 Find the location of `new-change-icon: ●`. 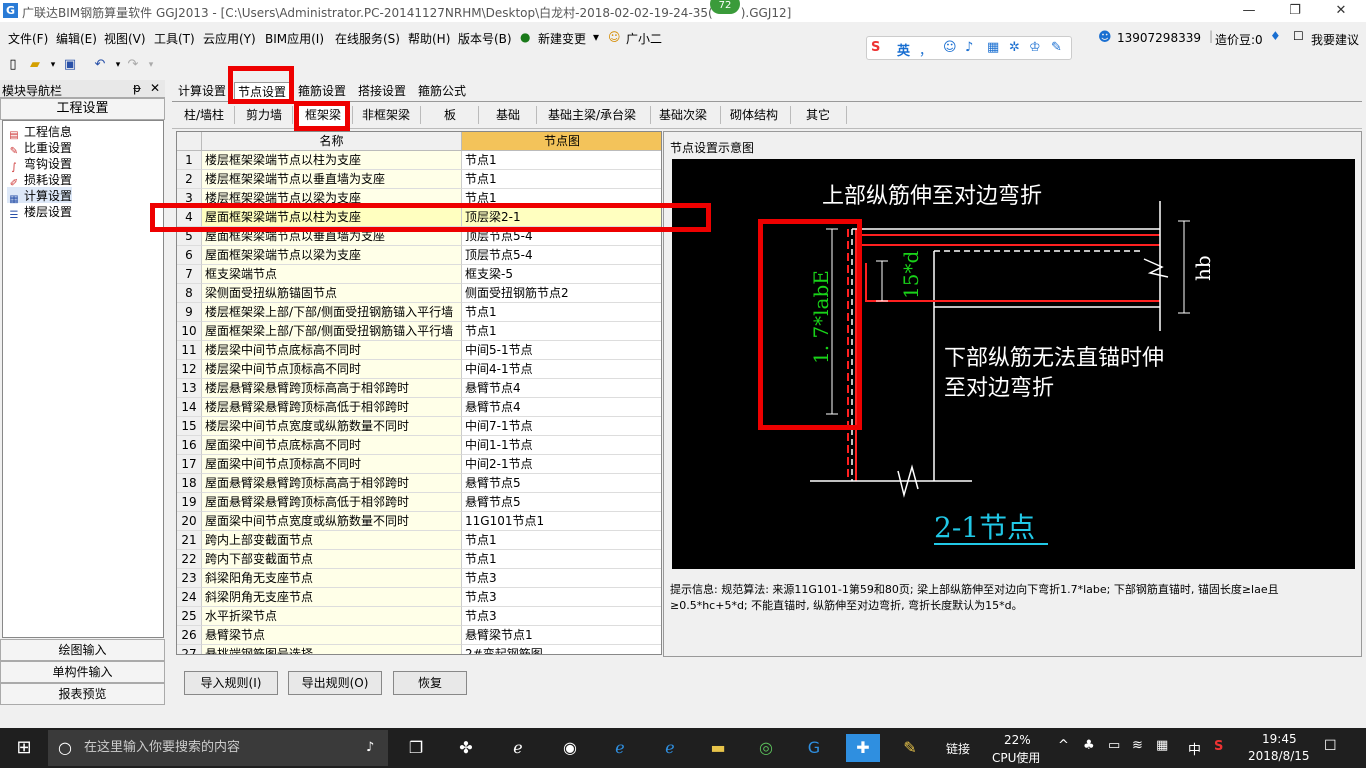

new-change-icon: ● is located at coordinates (525, 37).